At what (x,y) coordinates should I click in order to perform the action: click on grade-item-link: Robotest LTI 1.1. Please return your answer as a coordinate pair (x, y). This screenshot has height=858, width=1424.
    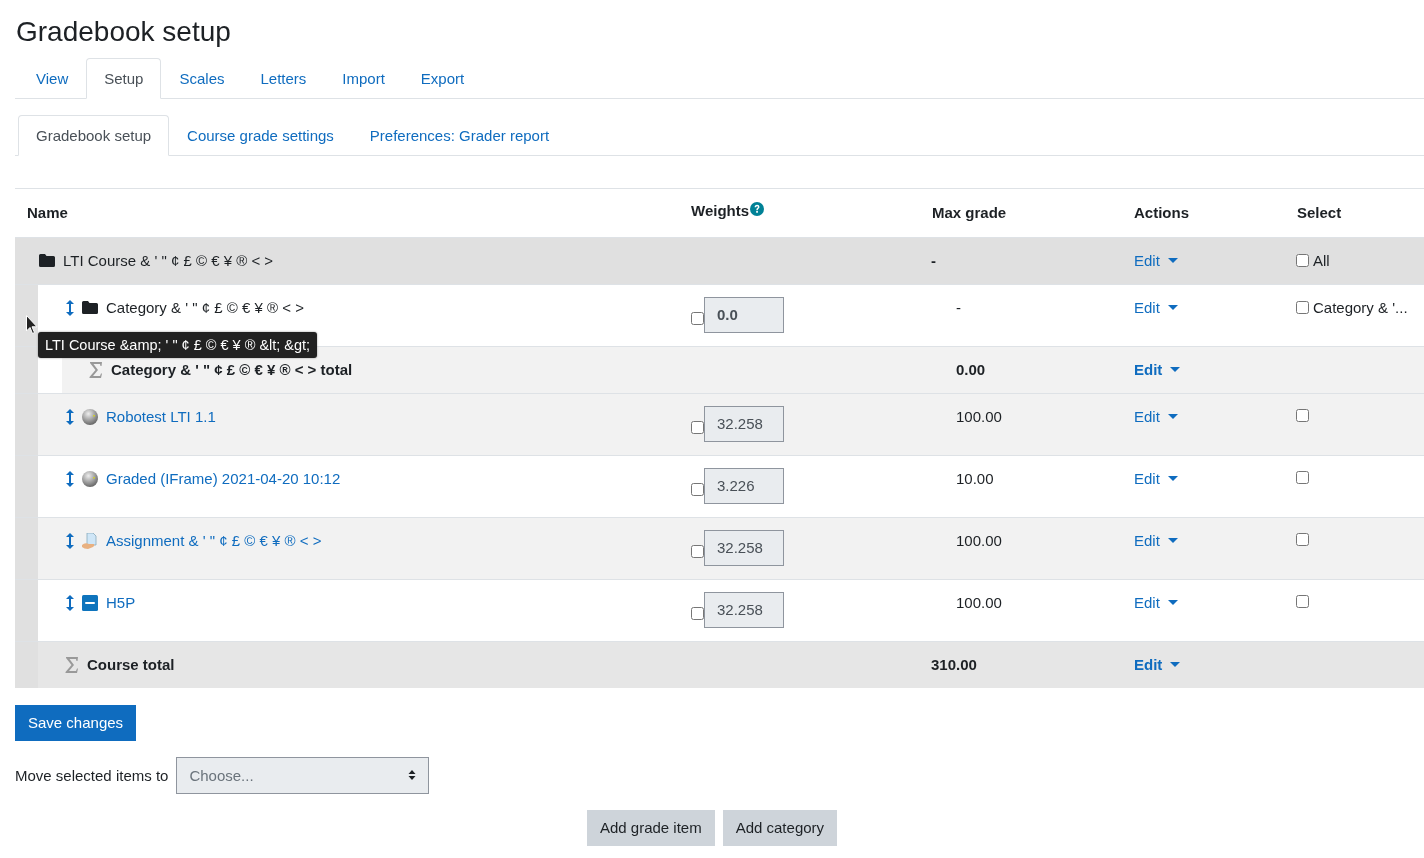
    Looking at the image, I should click on (161, 416).